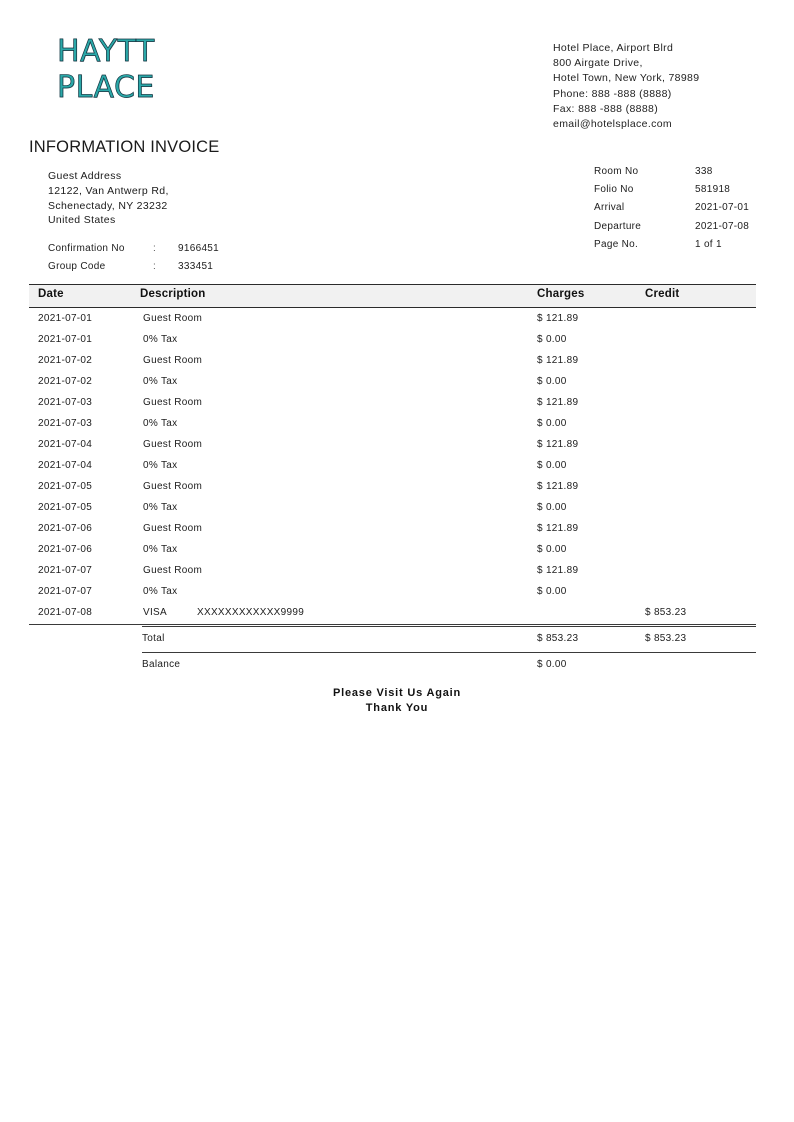 The image size is (794, 1122). What do you see at coordinates (161, 664) in the screenshot?
I see `balance-label: Balance` at bounding box center [161, 664].